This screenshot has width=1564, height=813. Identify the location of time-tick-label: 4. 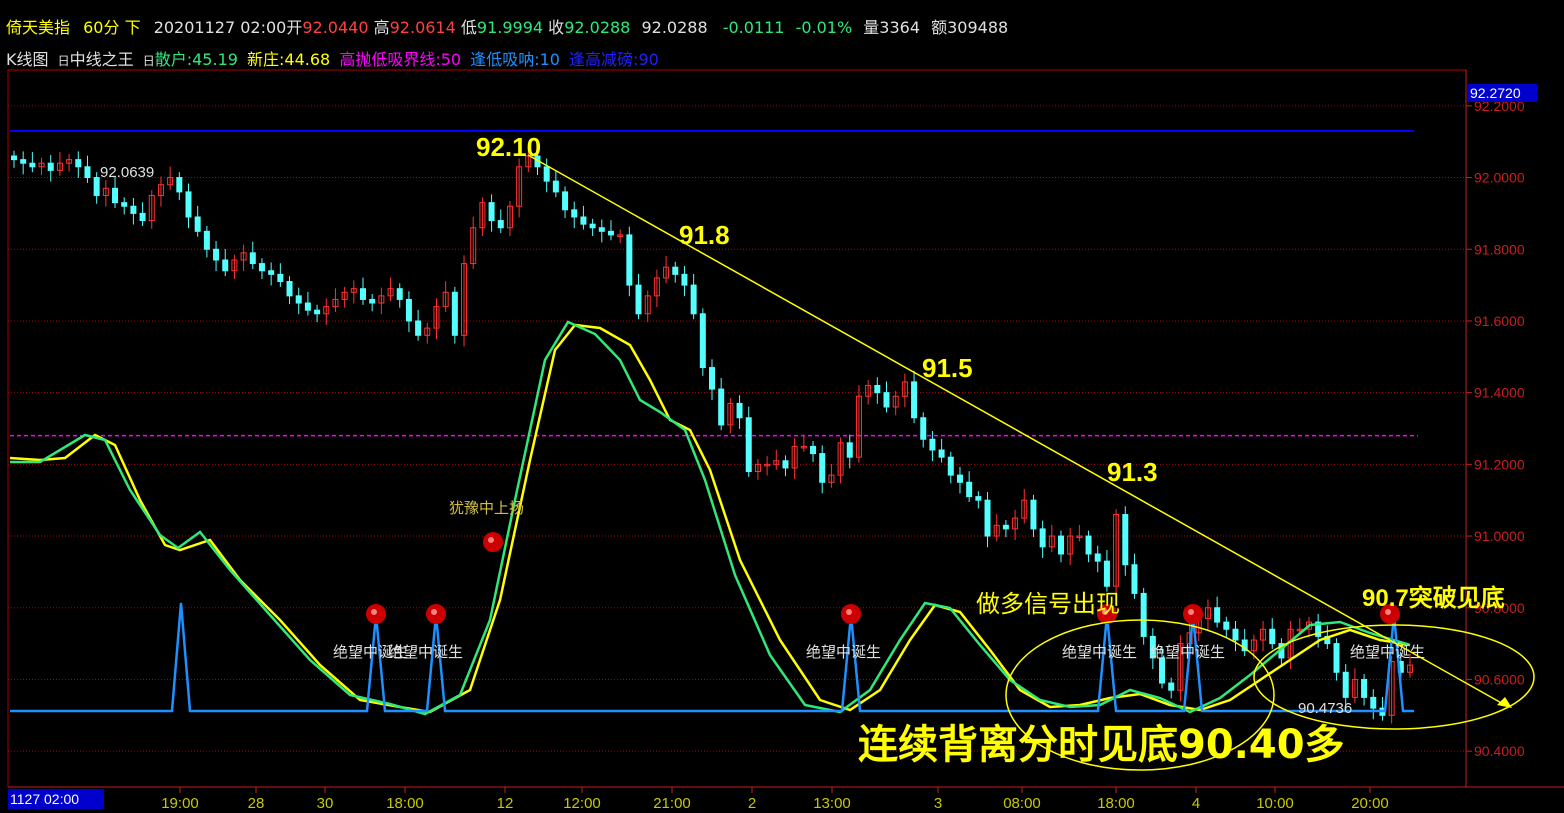
(1196, 803).